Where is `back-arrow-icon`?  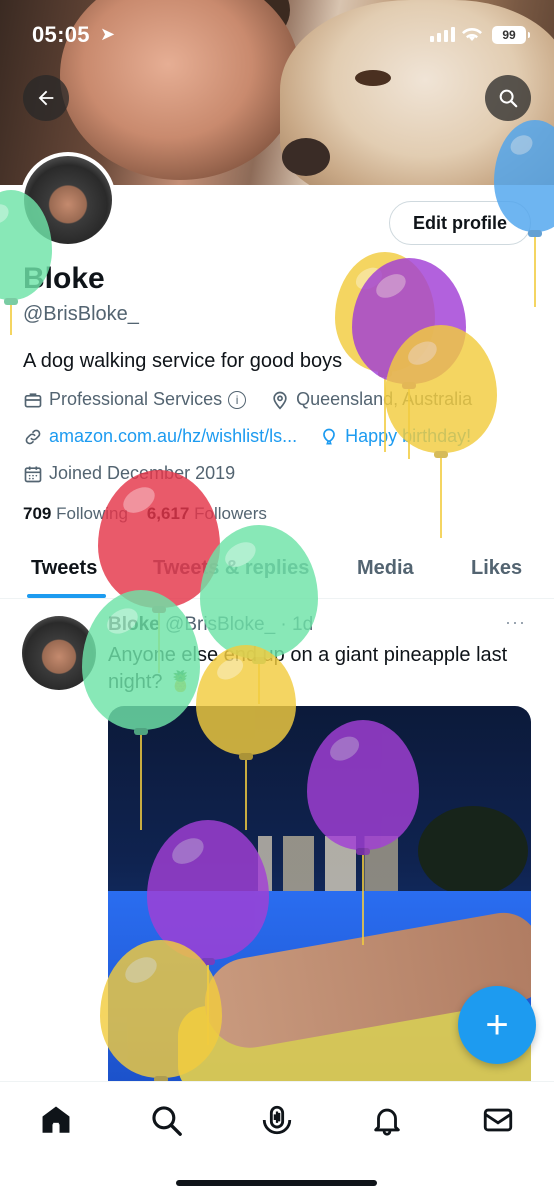 back-arrow-icon is located at coordinates (46, 98).